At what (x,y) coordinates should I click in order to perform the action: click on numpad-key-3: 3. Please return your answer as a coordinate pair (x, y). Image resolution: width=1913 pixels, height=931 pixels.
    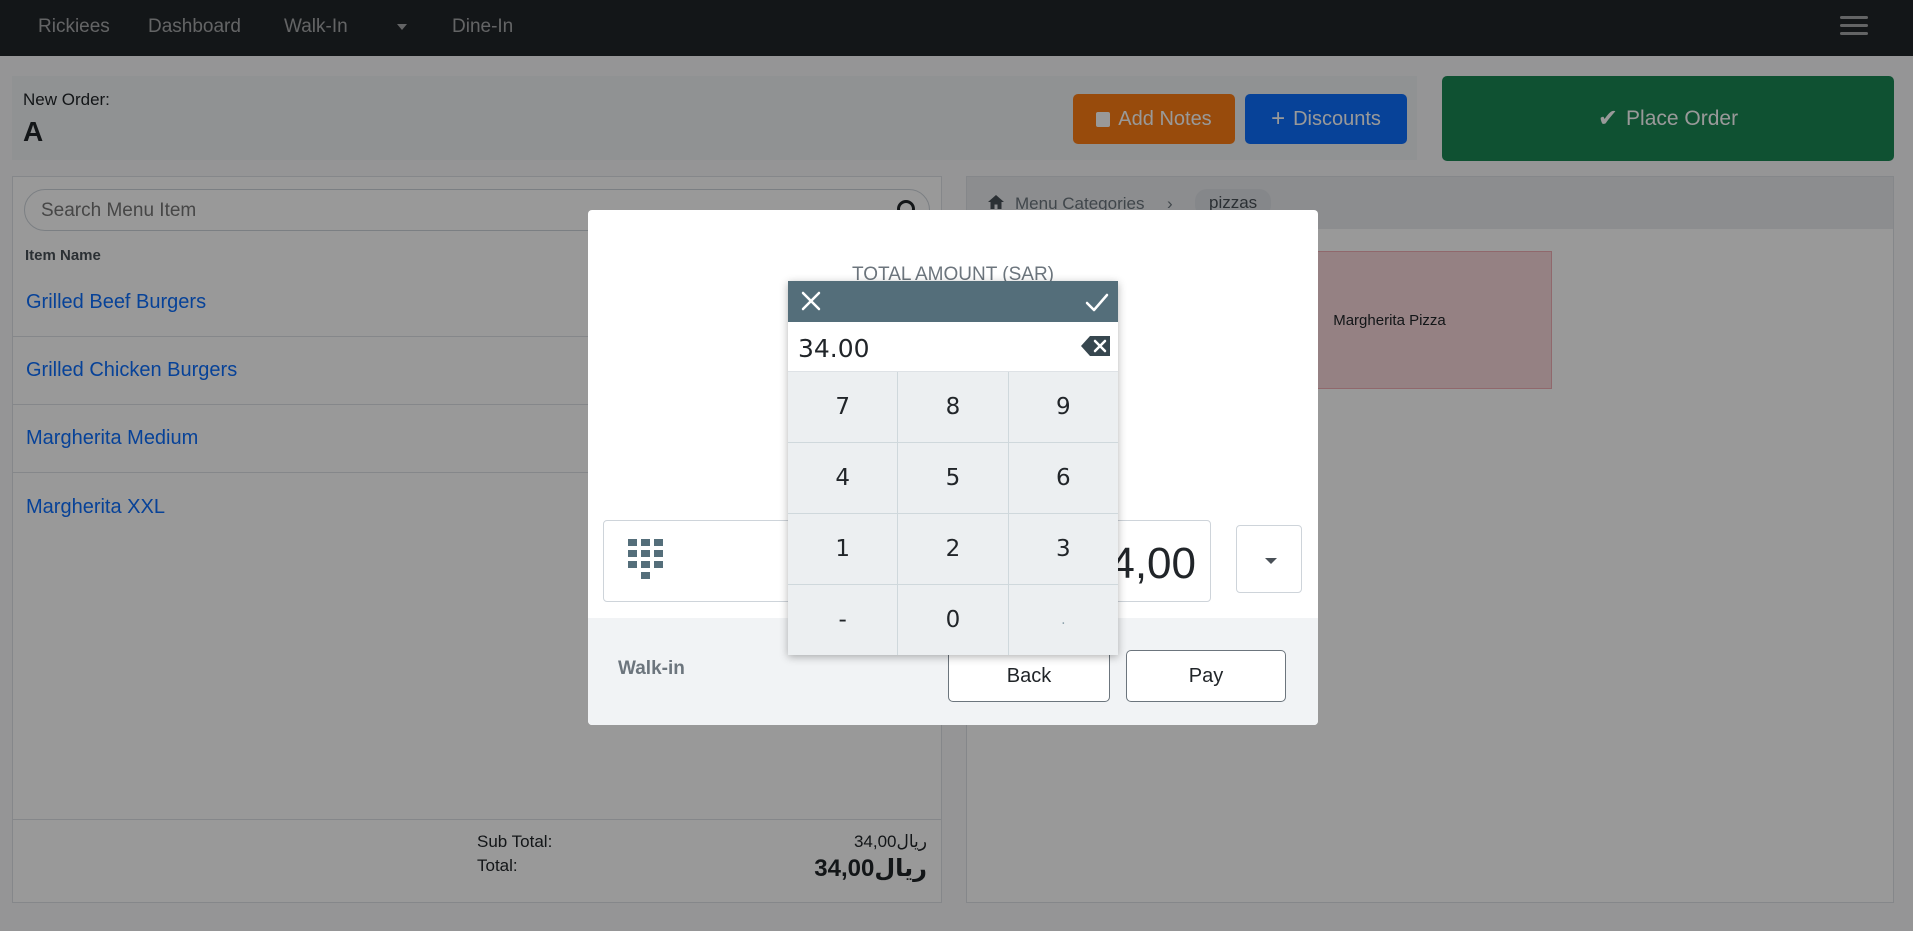
    Looking at the image, I should click on (1063, 549).